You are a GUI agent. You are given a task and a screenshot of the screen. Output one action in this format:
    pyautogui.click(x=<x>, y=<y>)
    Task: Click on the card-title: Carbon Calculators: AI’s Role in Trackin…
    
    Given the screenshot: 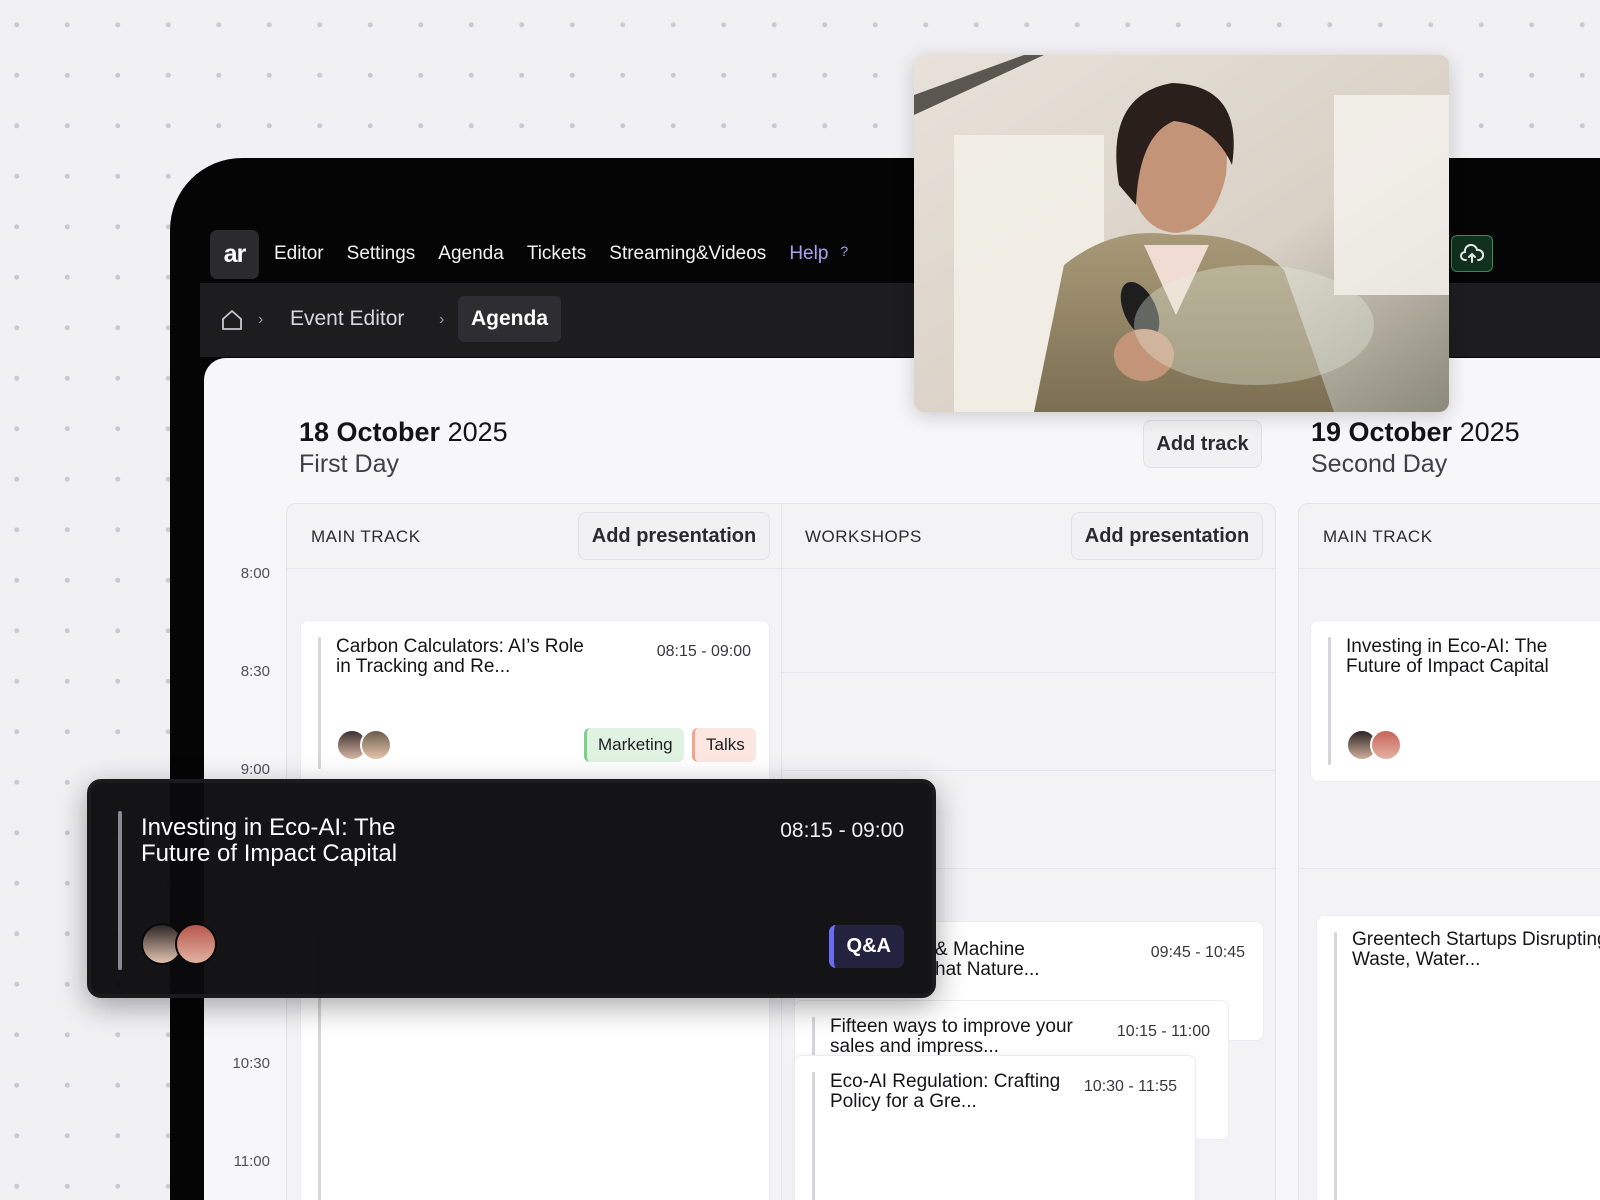 What is the action you would take?
    pyautogui.click(x=460, y=656)
    